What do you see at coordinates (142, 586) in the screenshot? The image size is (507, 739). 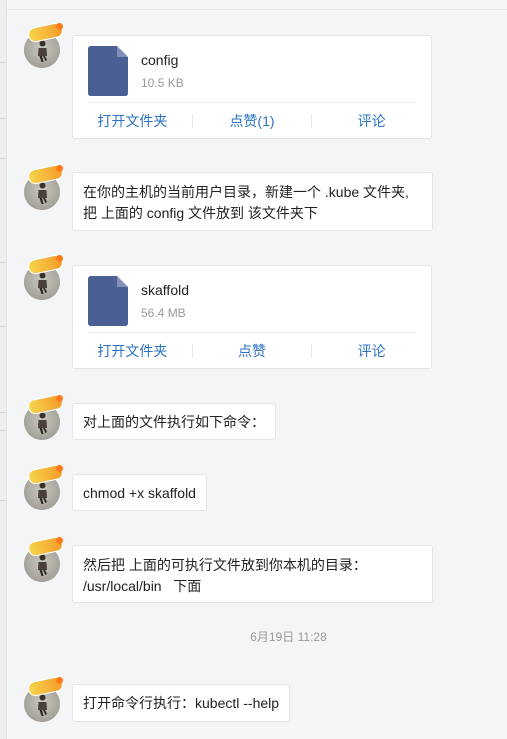 I see `message-text: /usr/local/bin 下面` at bounding box center [142, 586].